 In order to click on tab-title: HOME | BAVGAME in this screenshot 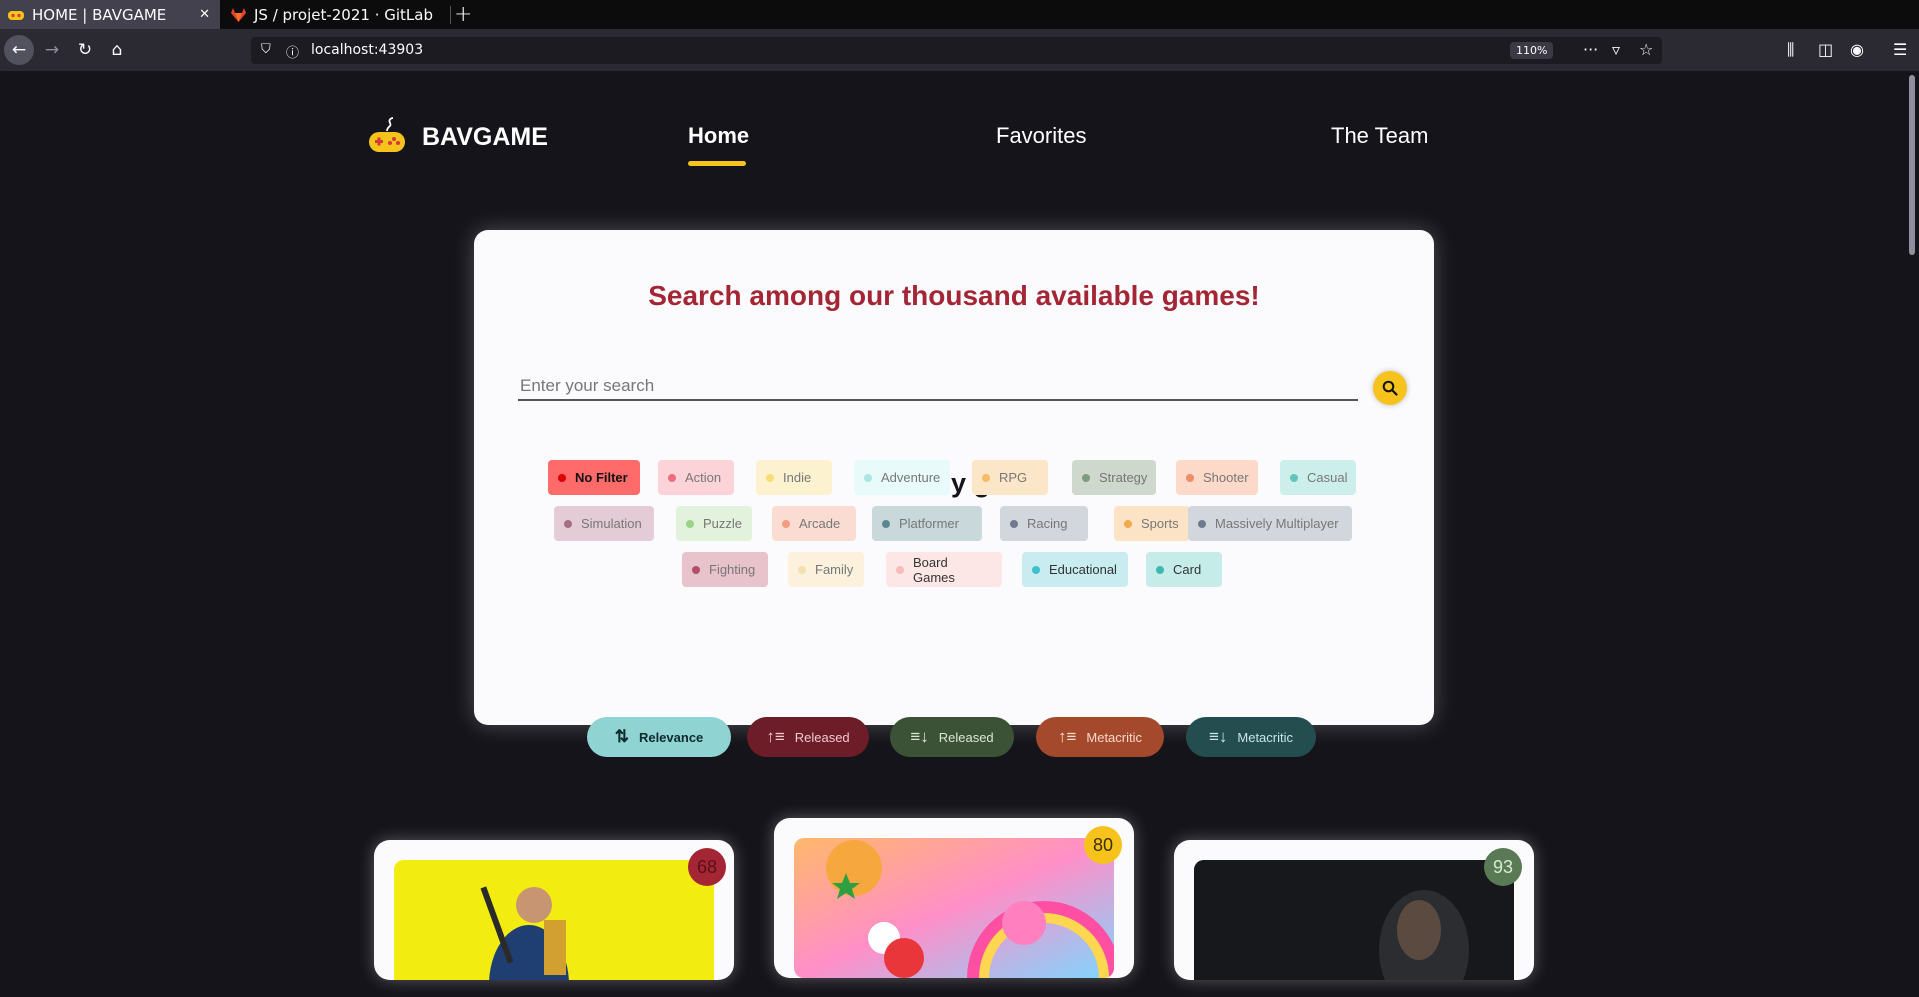, I will do `click(99, 14)`.